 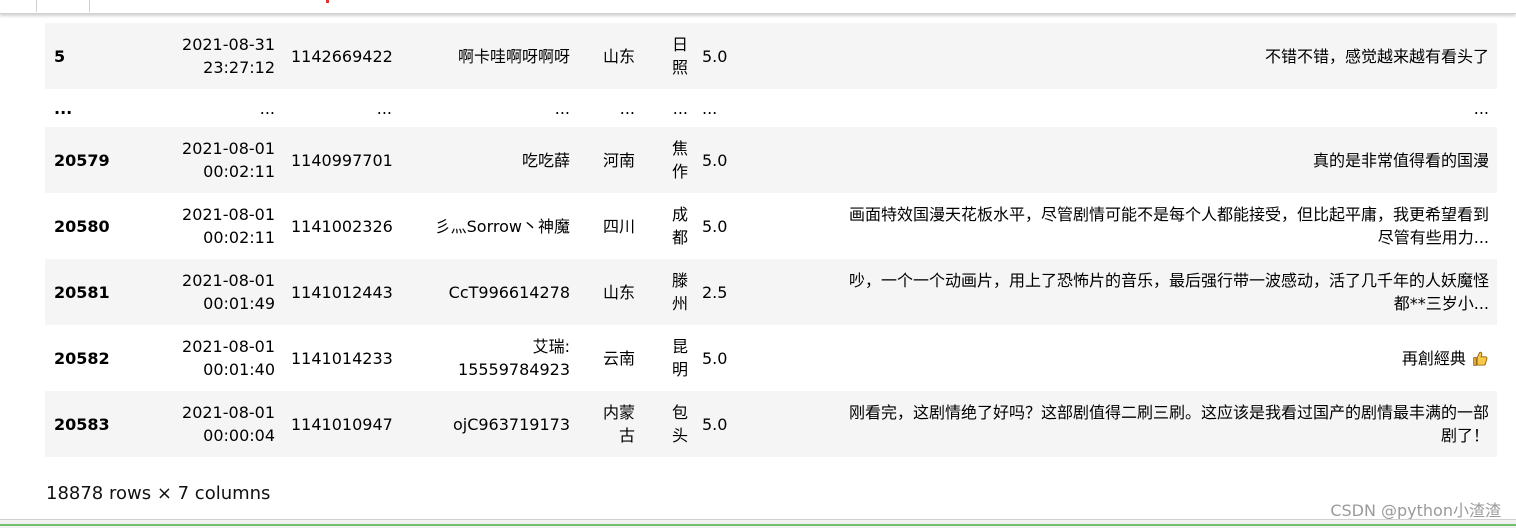 What do you see at coordinates (98, 56) in the screenshot?
I see `row-index: 5` at bounding box center [98, 56].